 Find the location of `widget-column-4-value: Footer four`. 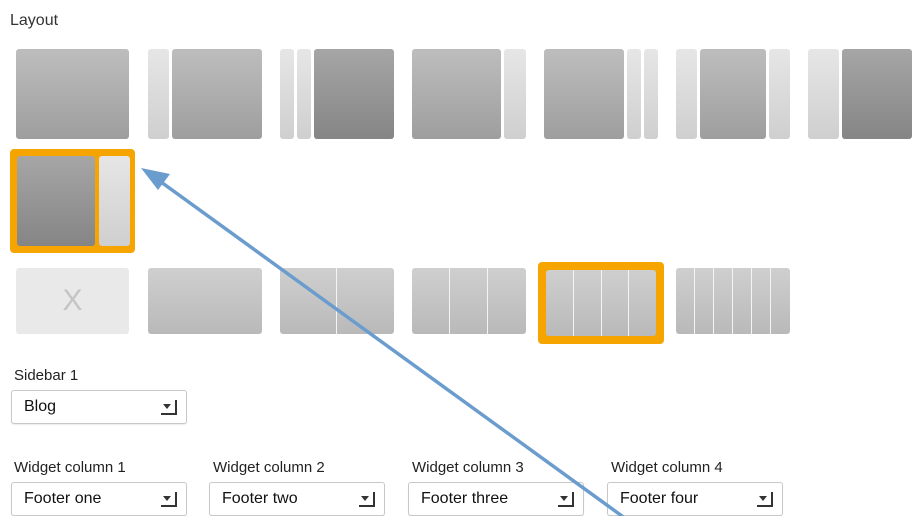

widget-column-4-value: Footer four is located at coordinates (659, 498).